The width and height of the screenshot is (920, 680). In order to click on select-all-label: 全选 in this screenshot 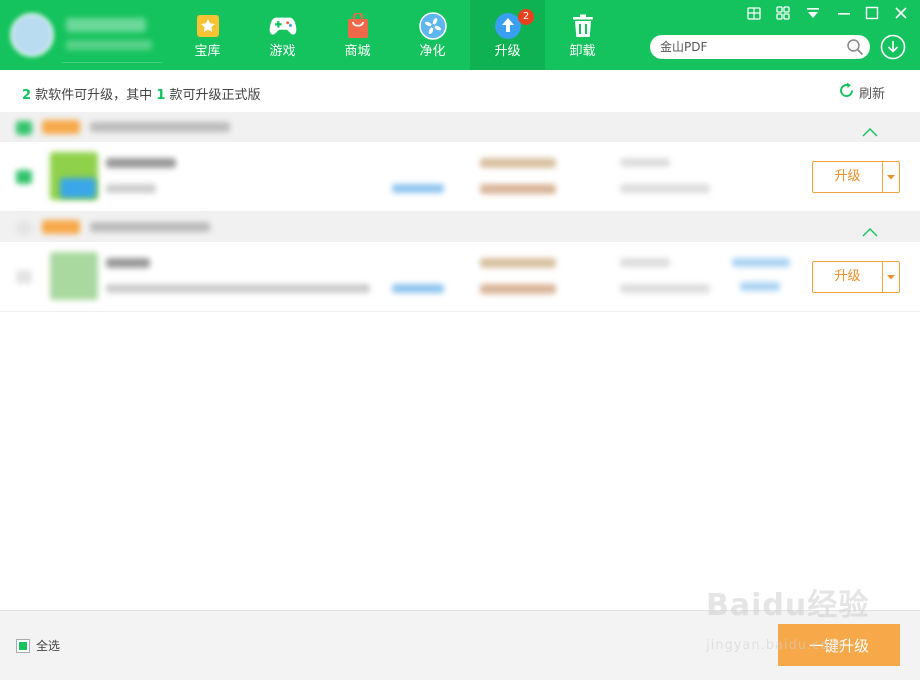, I will do `click(48, 646)`.